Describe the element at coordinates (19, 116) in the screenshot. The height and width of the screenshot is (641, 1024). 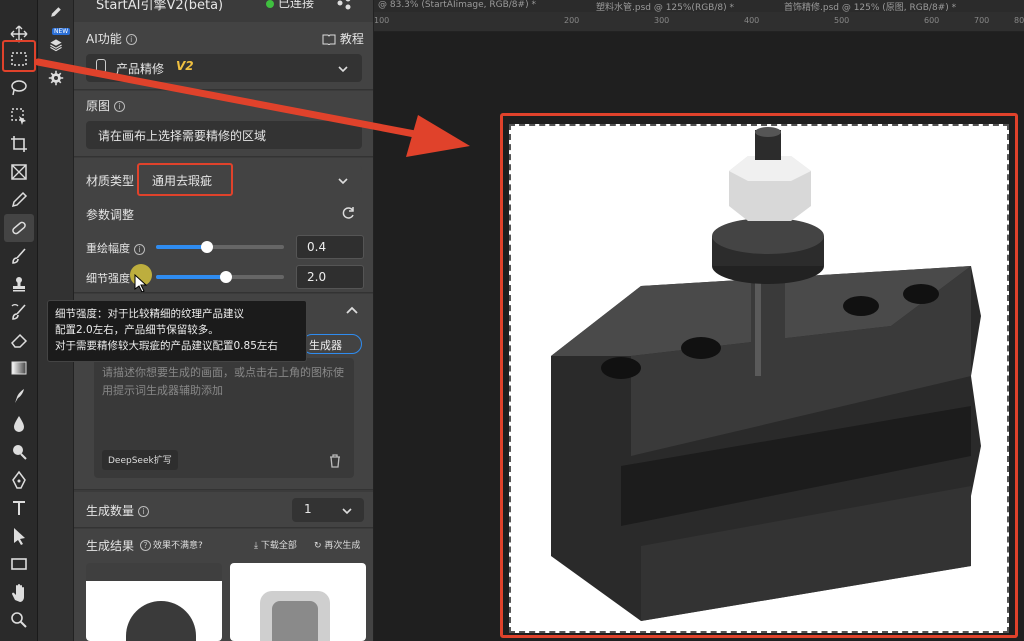
I see `object-select-tool-icon` at that location.